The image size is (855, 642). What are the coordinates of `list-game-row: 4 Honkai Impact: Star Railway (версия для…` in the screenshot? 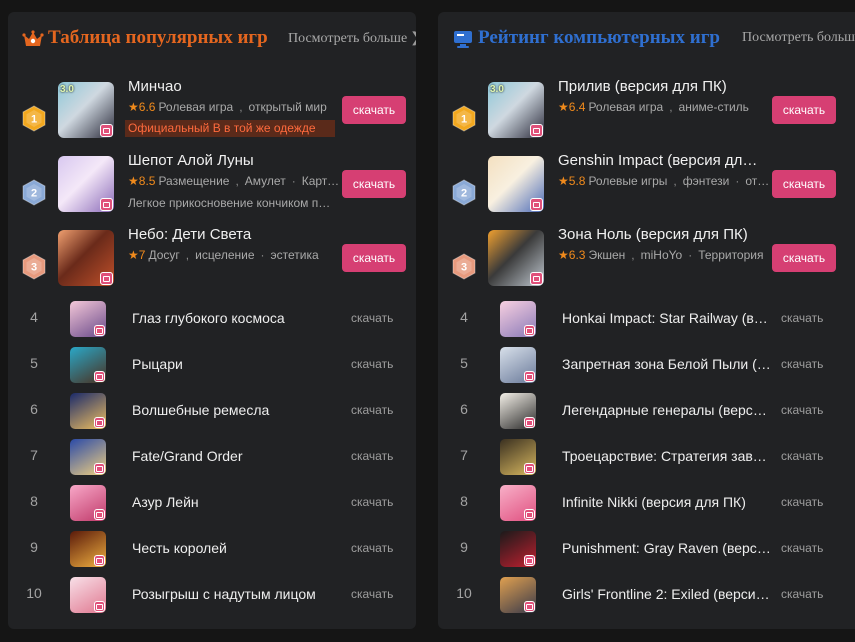 It's located at (646, 319).